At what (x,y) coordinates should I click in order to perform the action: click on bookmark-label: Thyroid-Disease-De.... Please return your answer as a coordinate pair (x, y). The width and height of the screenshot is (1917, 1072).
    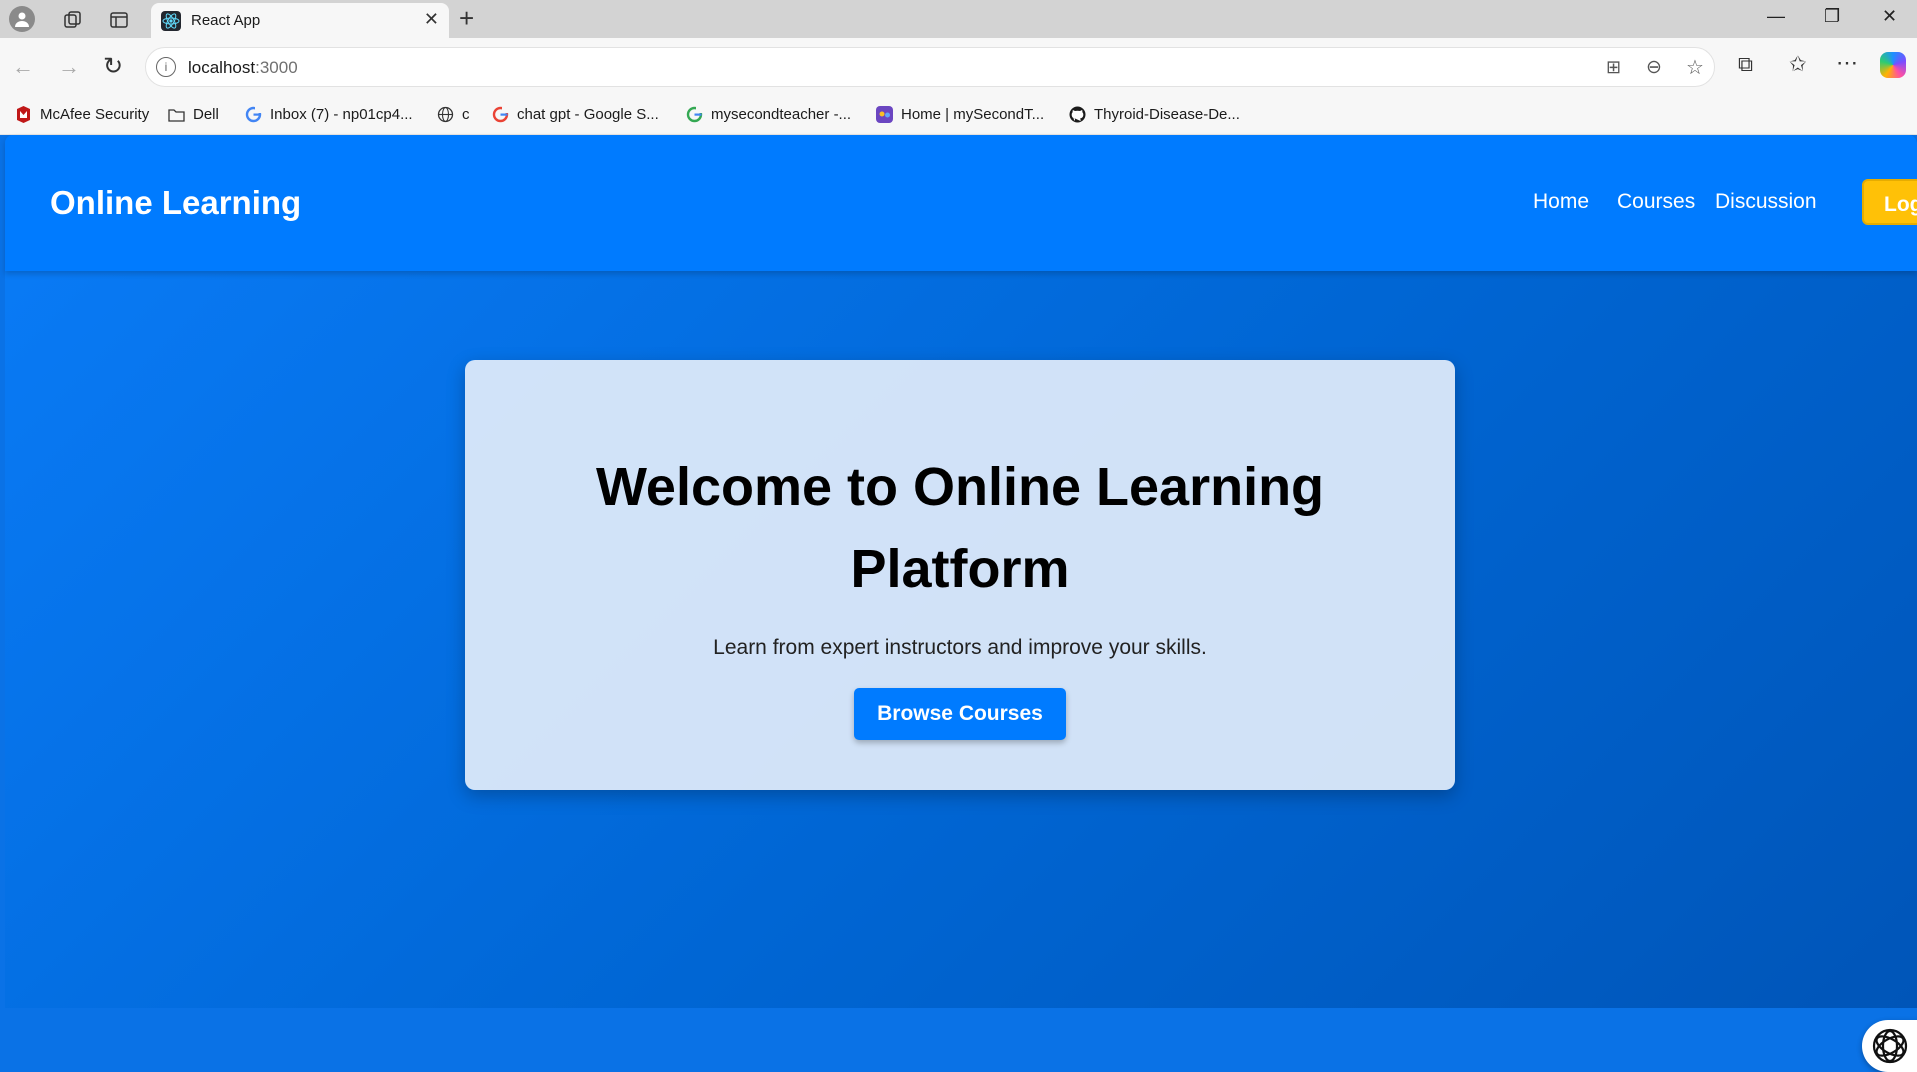
    Looking at the image, I should click on (1167, 114).